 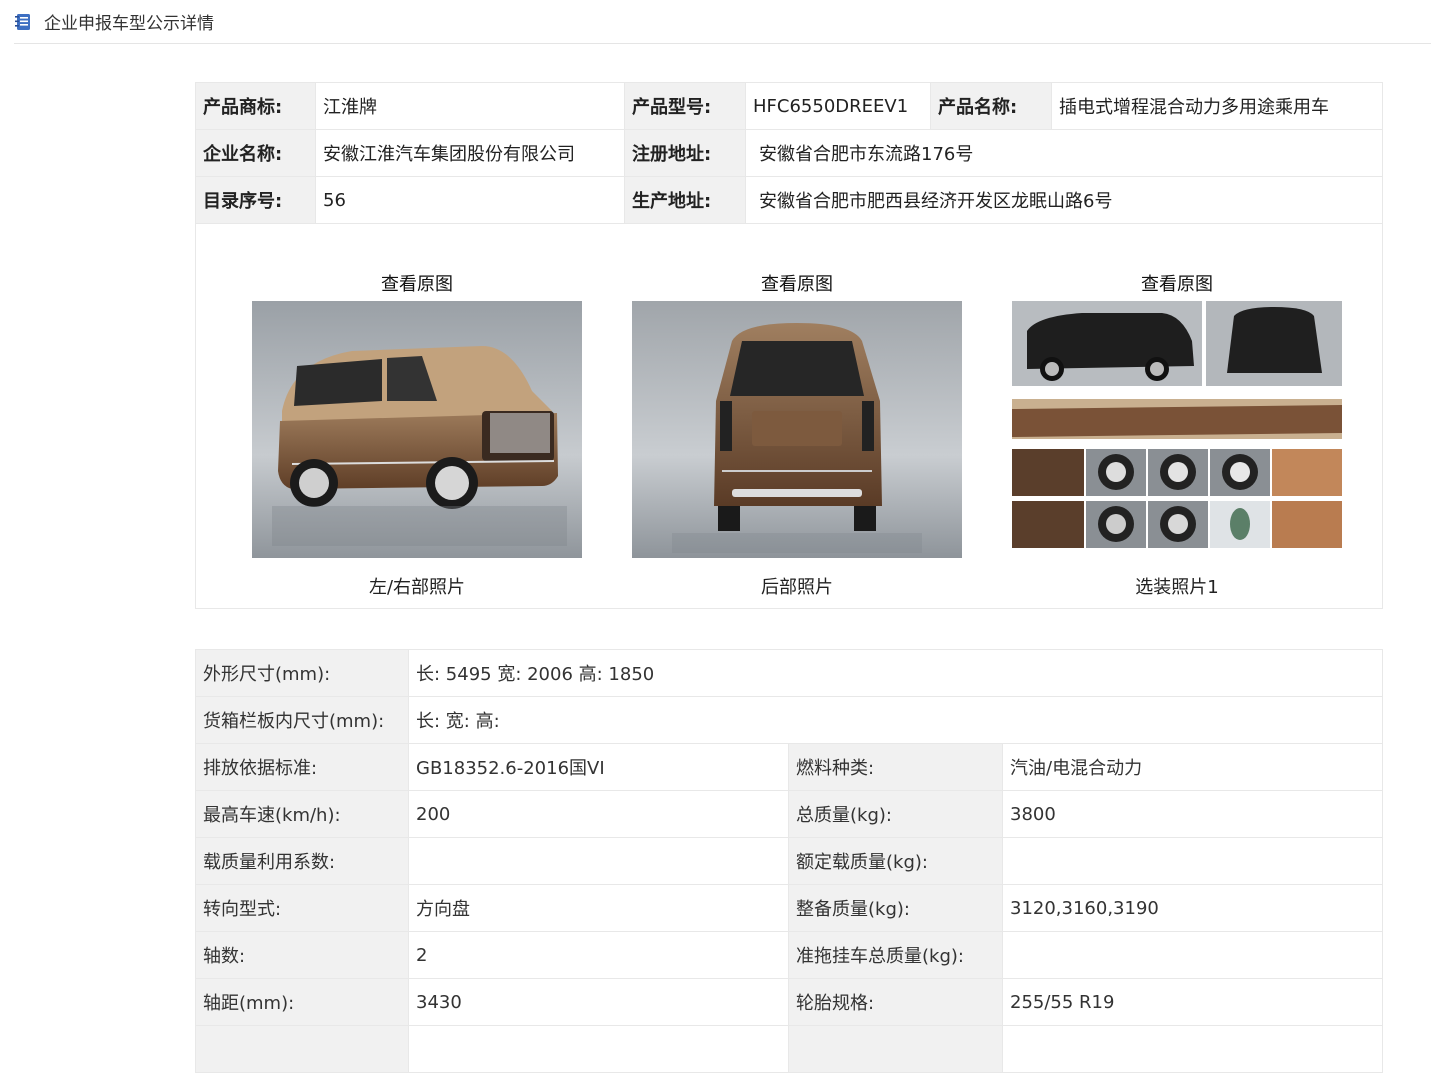 I want to click on trailer-mass-value, so click(x=1192, y=955).